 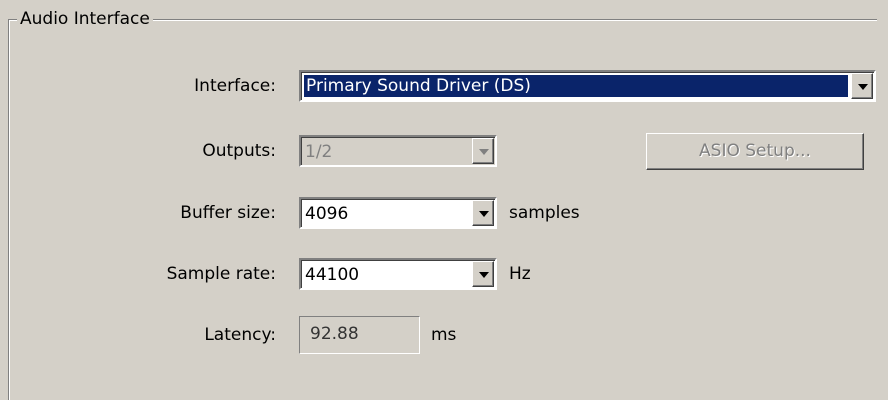 What do you see at coordinates (444, 335) in the screenshot?
I see `latency-unit: ms` at bounding box center [444, 335].